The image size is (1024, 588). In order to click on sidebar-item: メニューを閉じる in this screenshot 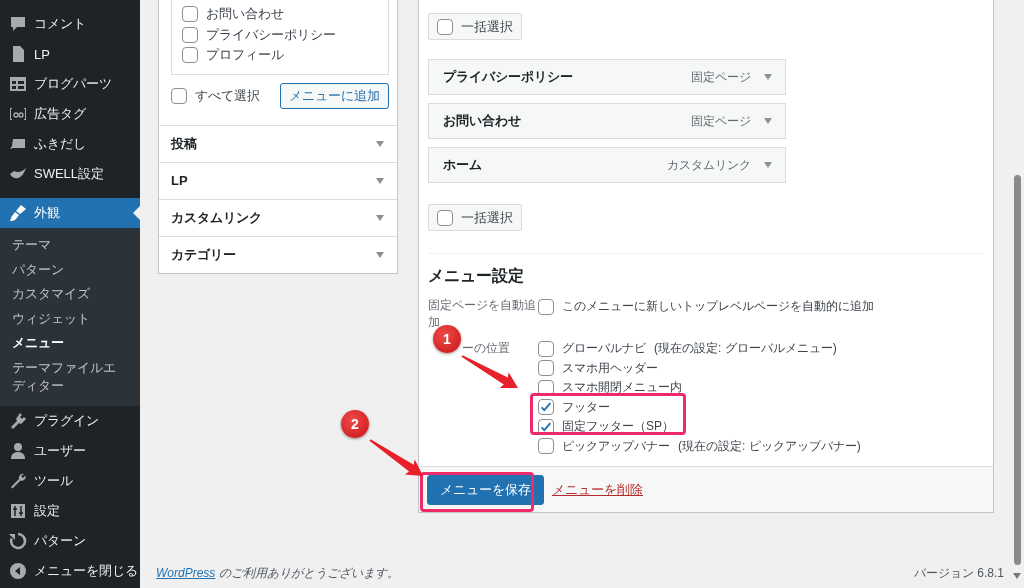, I will do `click(70, 570)`.